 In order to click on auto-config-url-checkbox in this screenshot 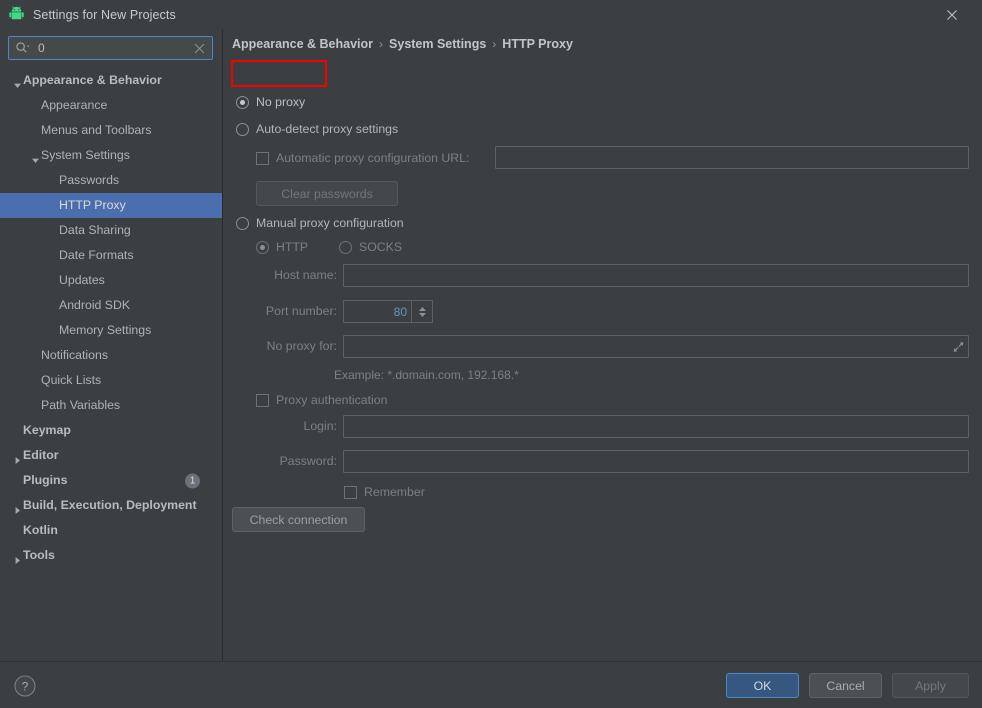, I will do `click(262, 158)`.